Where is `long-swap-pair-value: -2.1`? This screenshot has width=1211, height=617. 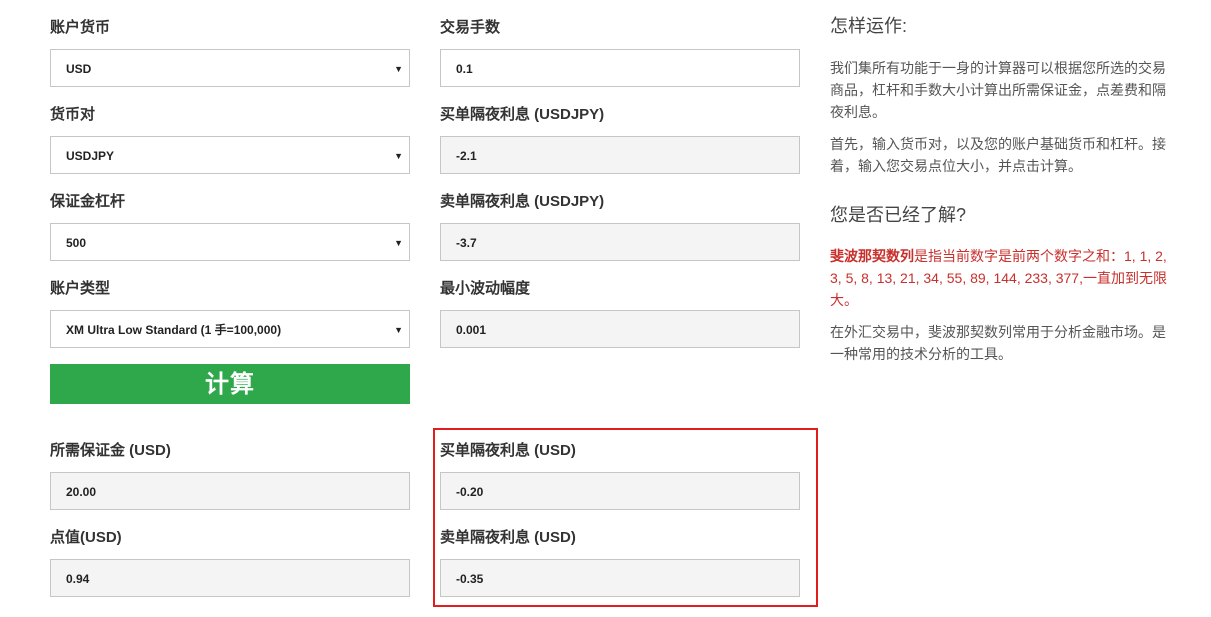 long-swap-pair-value: -2.1 is located at coordinates (466, 156).